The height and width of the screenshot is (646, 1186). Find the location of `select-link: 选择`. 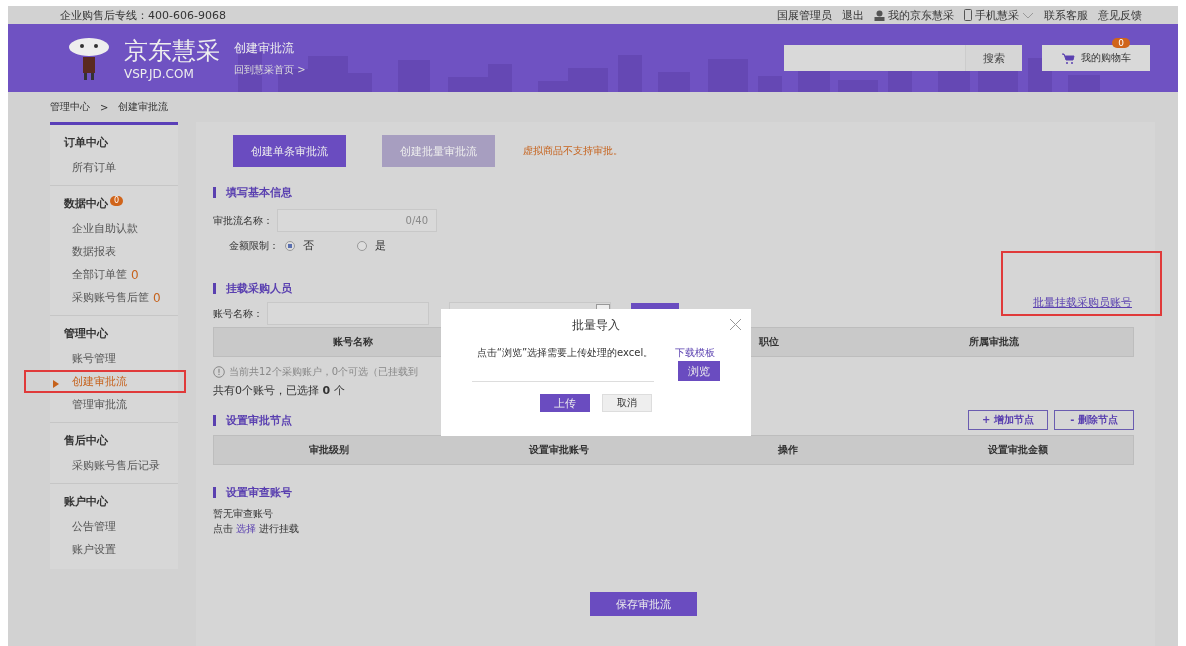

select-link: 选择 is located at coordinates (246, 528).